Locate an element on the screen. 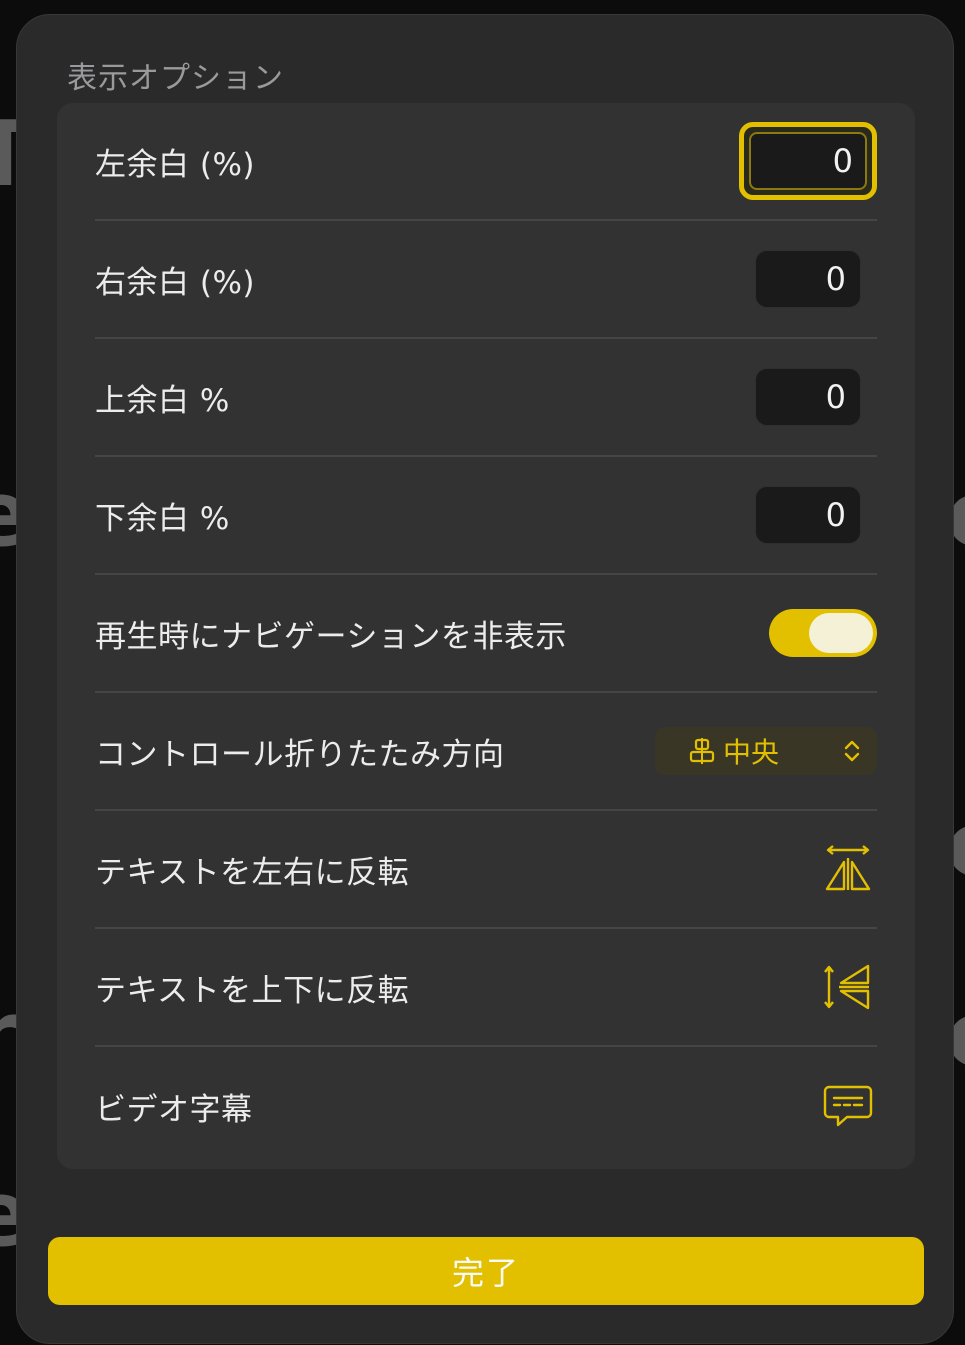 The height and width of the screenshot is (1345, 965). hide-navigation-toggle is located at coordinates (823, 633).